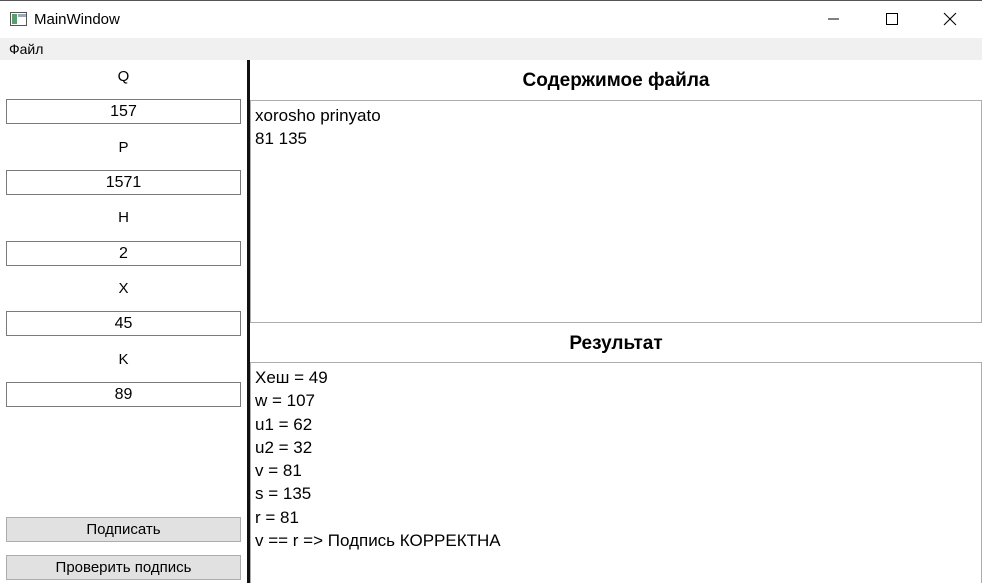 The width and height of the screenshot is (982, 583). I want to click on param-h-input: 2, so click(123, 253).